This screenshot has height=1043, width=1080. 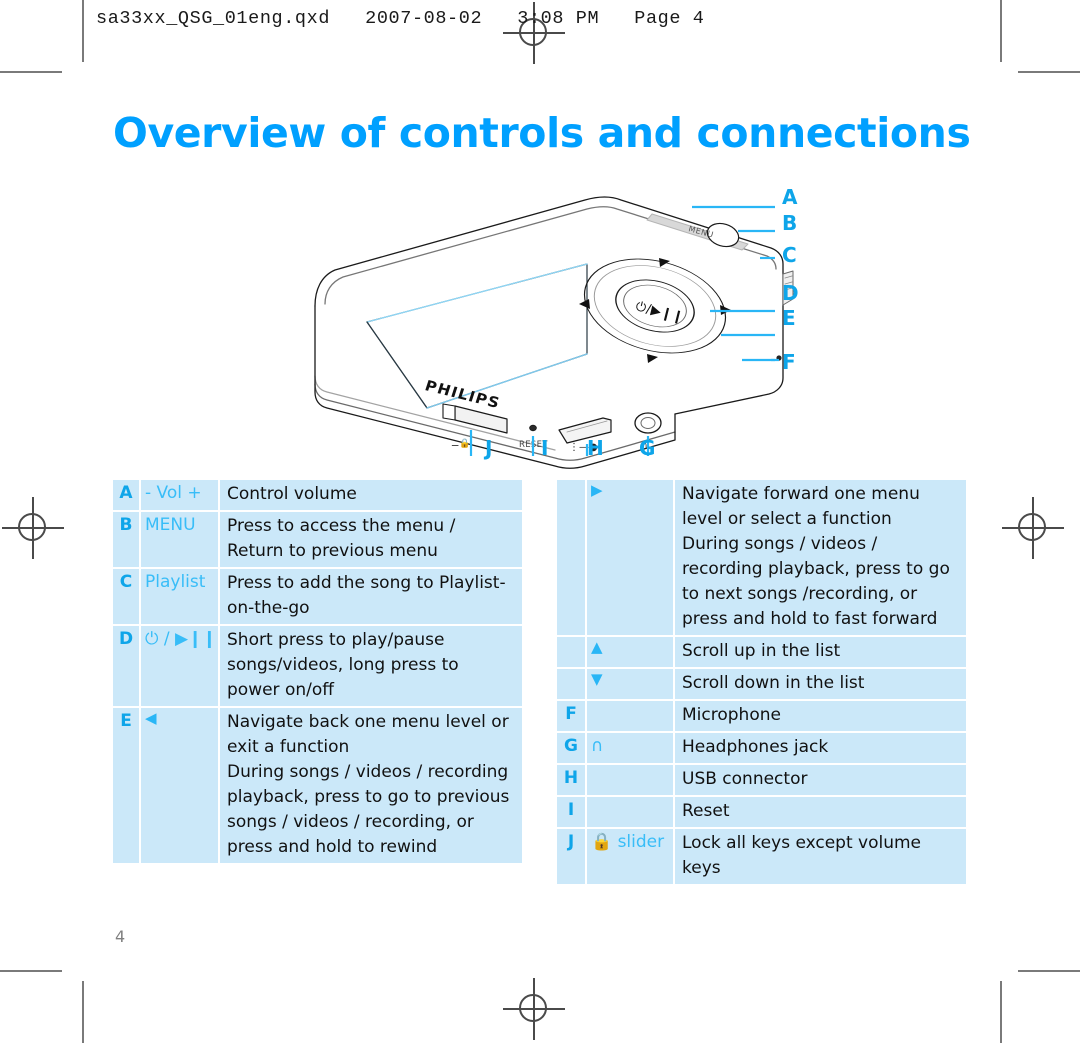 I want to click on legend-desc-line: Scroll up in the list, so click(x=761, y=650).